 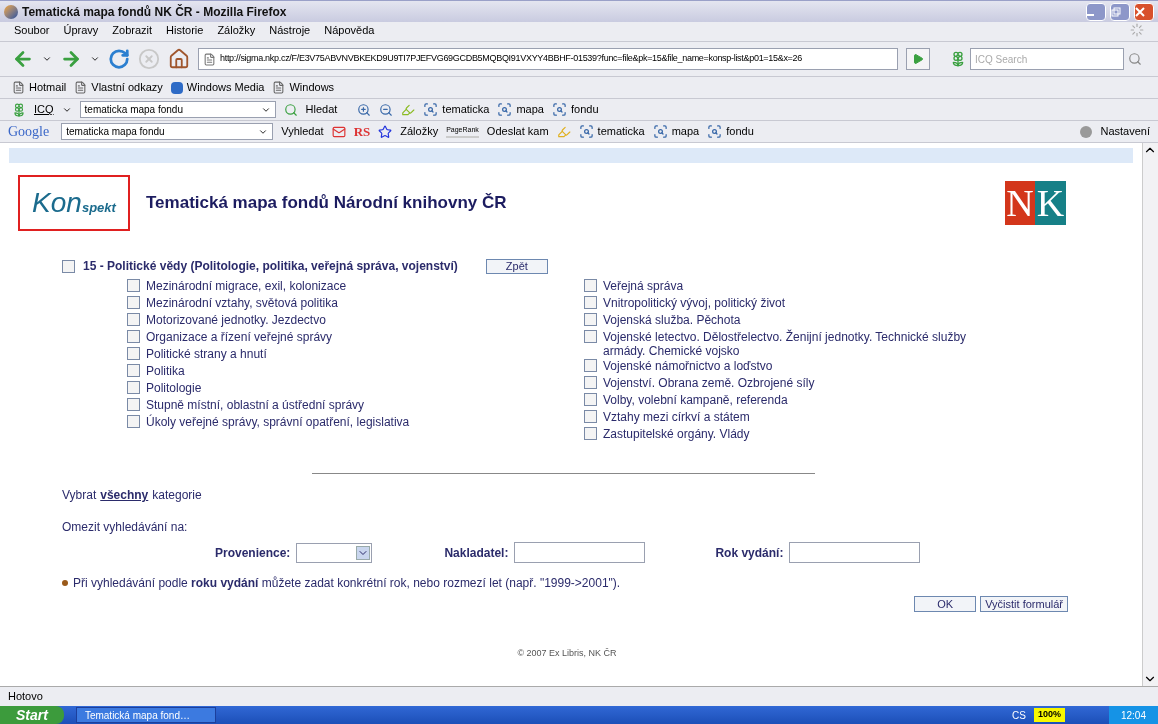 What do you see at coordinates (386, 109) in the screenshot?
I see `zoom-out-icon` at bounding box center [386, 109].